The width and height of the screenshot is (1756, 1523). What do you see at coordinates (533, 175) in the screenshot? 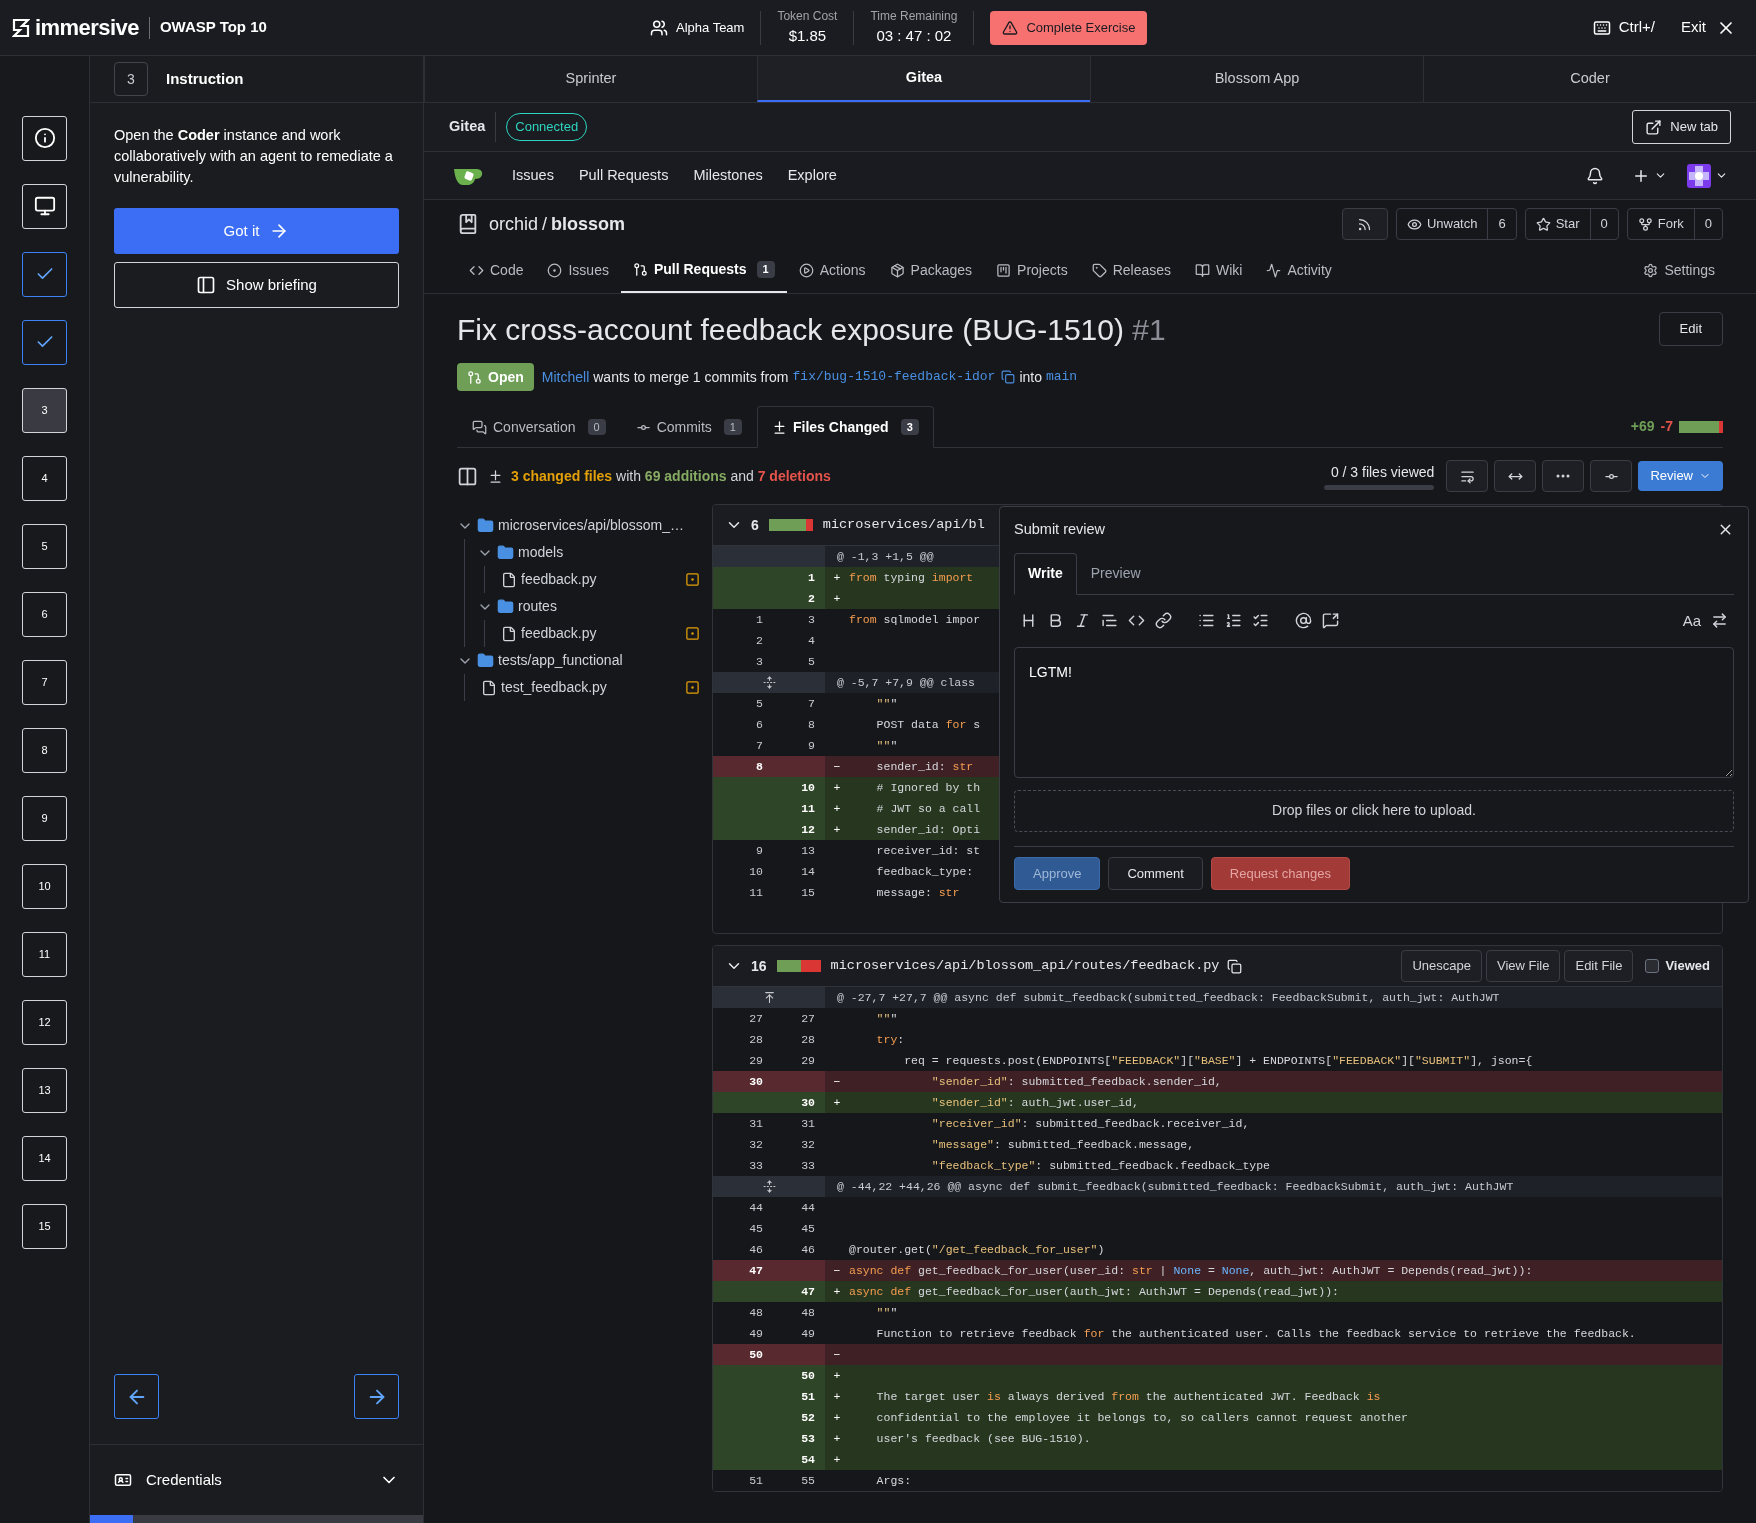
I see `nav-link: Issues` at bounding box center [533, 175].